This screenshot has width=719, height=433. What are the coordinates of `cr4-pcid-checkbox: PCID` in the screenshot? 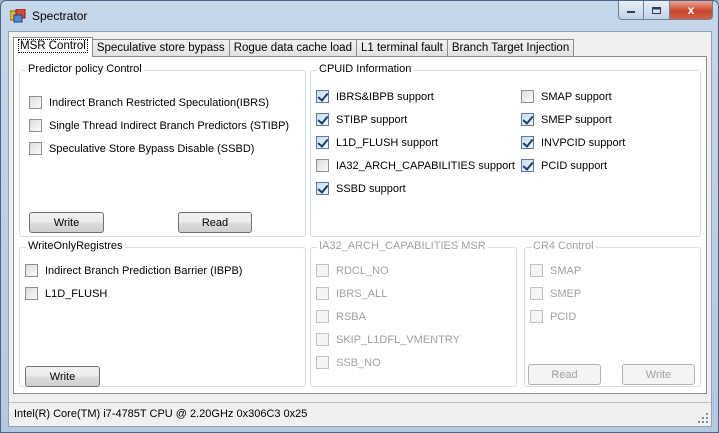 It's located at (553, 316).